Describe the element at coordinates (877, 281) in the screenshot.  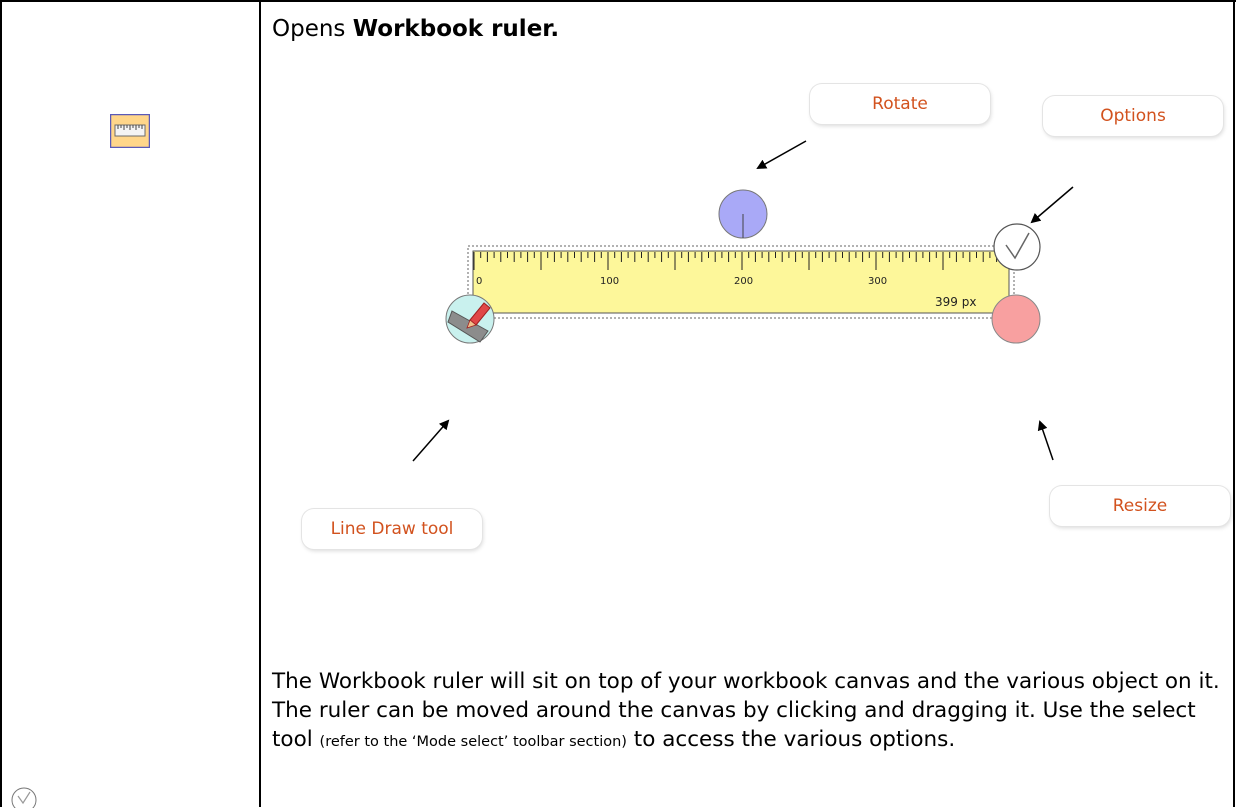
I see `tick-label-300: 300` at that location.